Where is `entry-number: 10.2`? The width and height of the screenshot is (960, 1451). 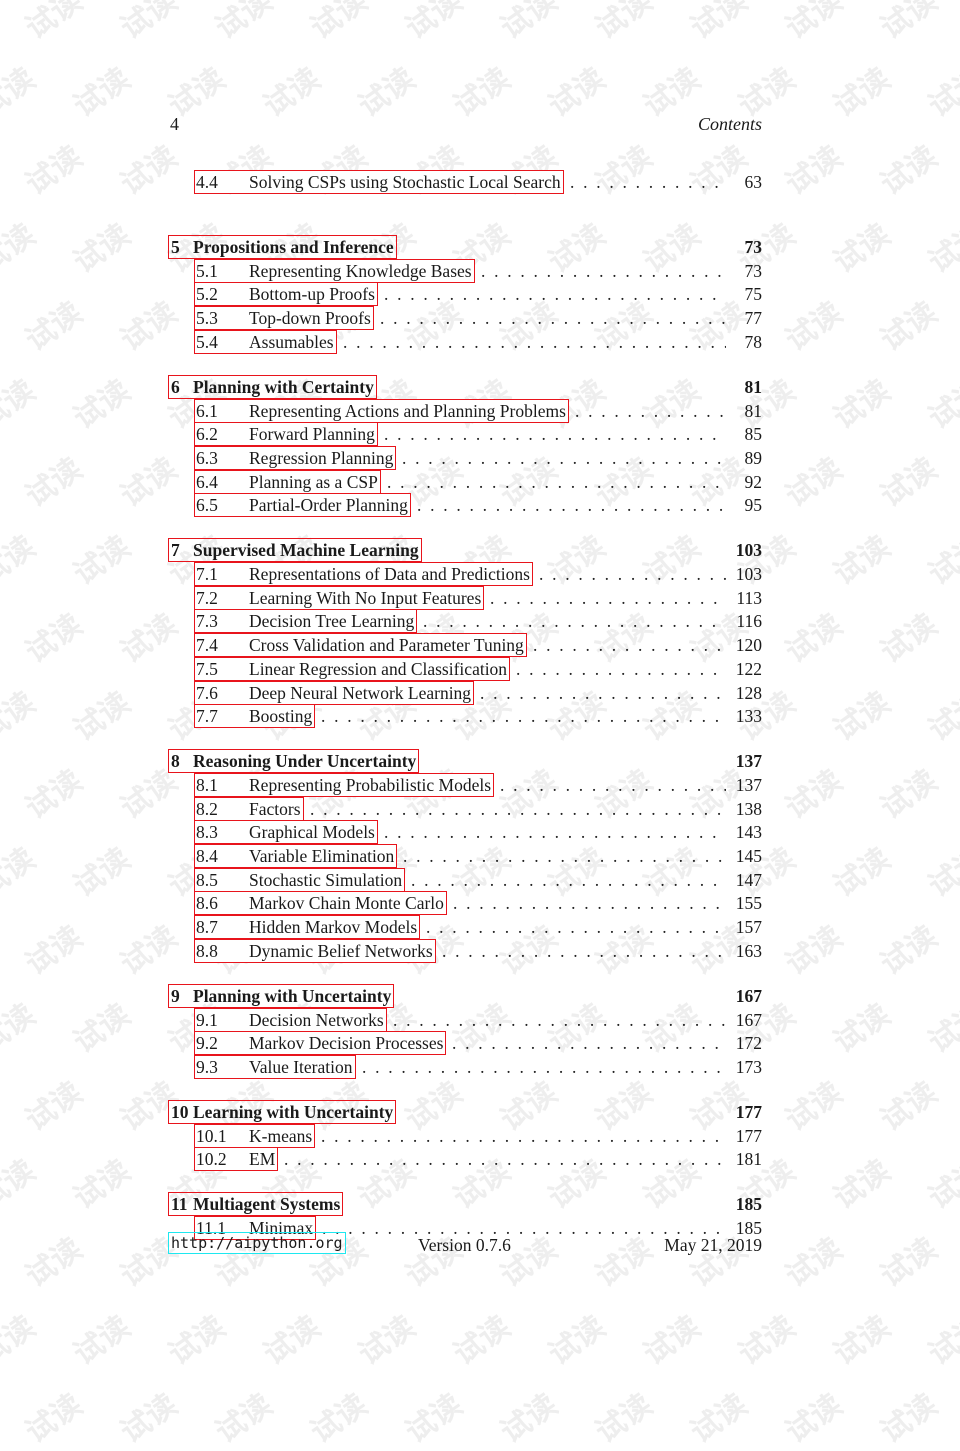 entry-number: 10.2 is located at coordinates (211, 1159).